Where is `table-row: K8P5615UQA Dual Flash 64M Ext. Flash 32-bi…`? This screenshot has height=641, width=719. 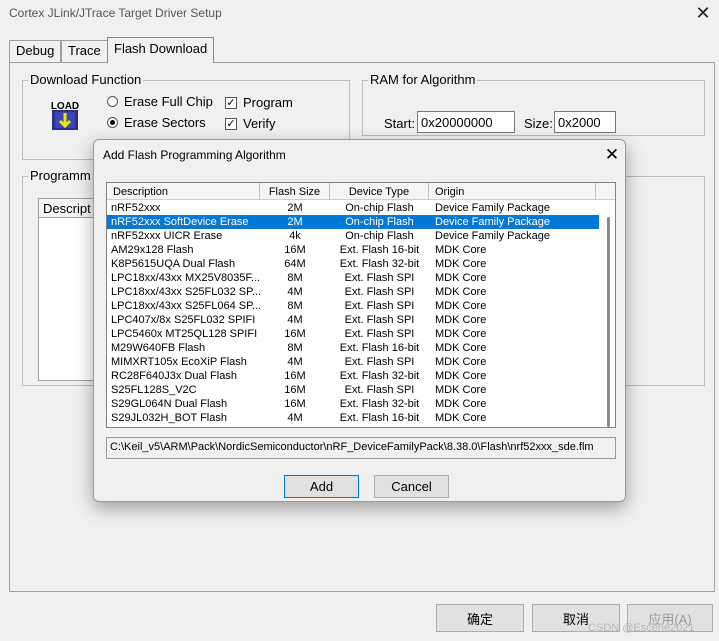 table-row: K8P5615UQA Dual Flash 64M Ext. Flash 32-bi… is located at coordinates (353, 264).